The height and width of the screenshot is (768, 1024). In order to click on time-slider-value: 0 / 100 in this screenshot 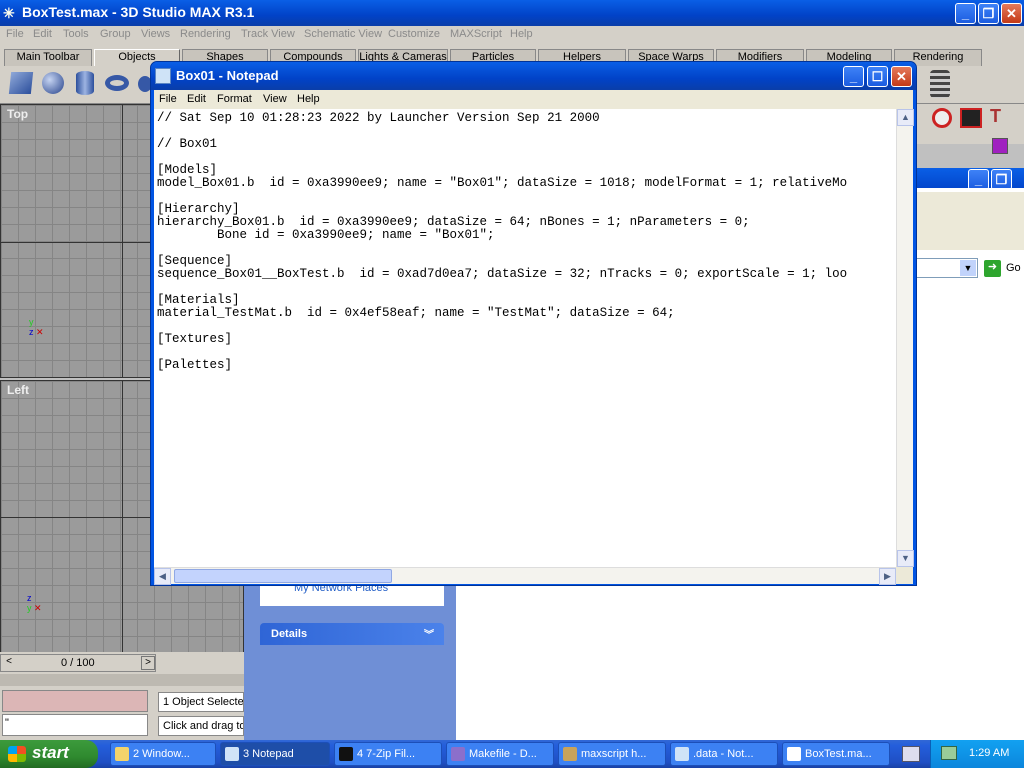, I will do `click(78, 663)`.